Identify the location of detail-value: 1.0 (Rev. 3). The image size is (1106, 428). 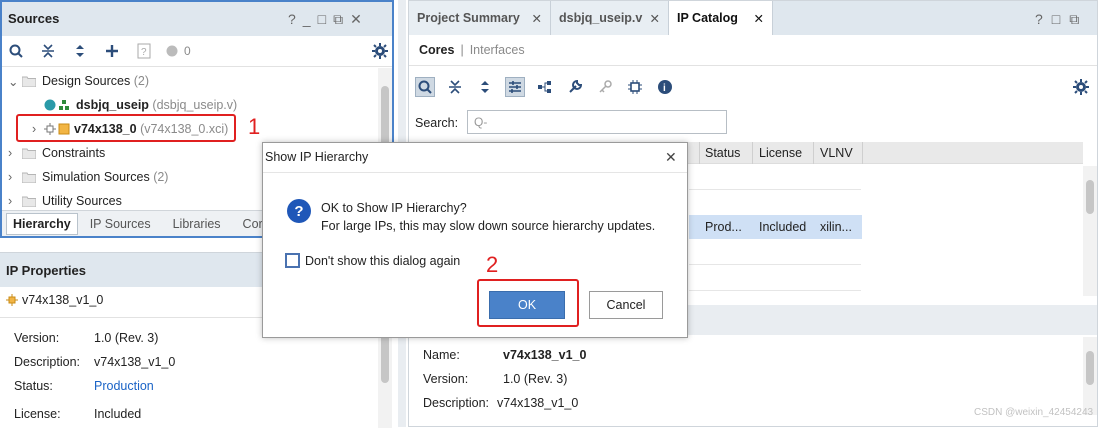
(535, 379).